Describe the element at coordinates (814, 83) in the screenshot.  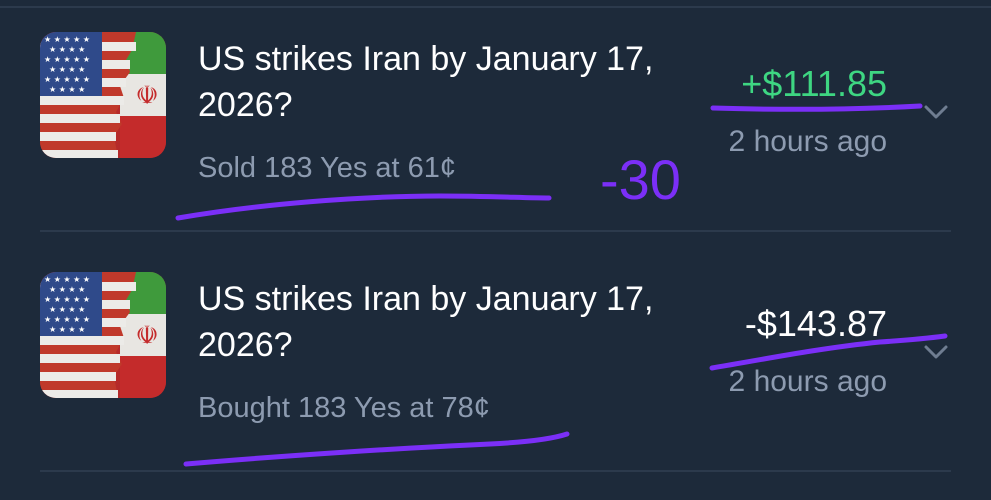
I see `trade-amount: +$111.85` at that location.